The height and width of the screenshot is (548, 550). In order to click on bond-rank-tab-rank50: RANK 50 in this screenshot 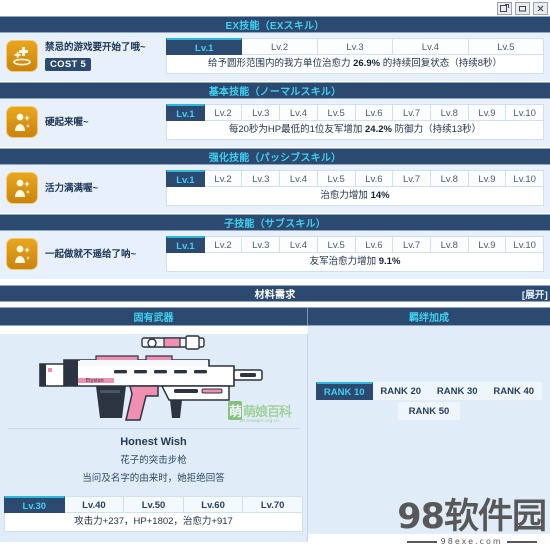, I will do `click(429, 411)`.